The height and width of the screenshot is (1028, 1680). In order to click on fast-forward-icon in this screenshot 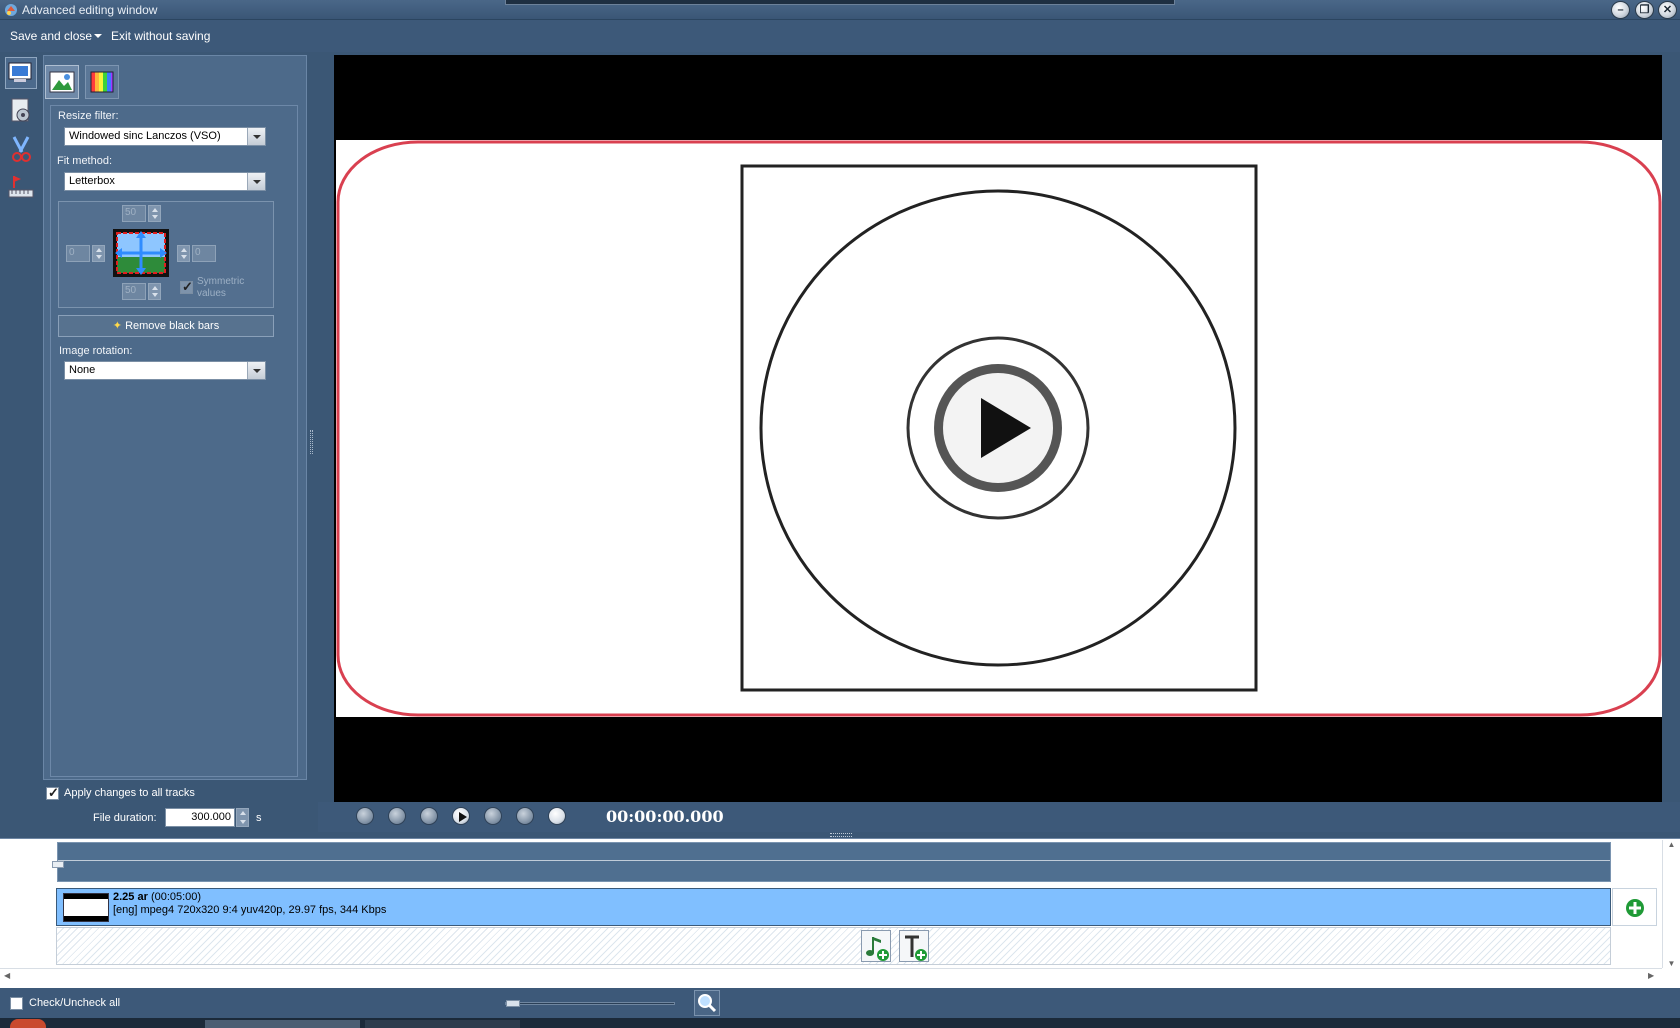, I will do `click(525, 816)`.